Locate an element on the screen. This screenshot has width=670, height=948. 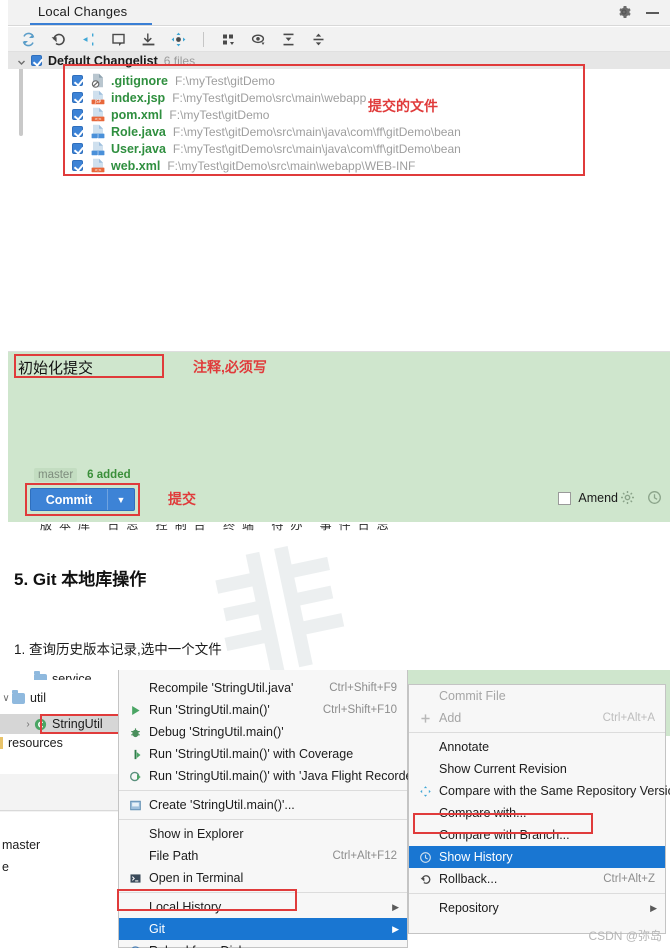
amend-checkbox-group: Amend is located at coordinates (588, 498).